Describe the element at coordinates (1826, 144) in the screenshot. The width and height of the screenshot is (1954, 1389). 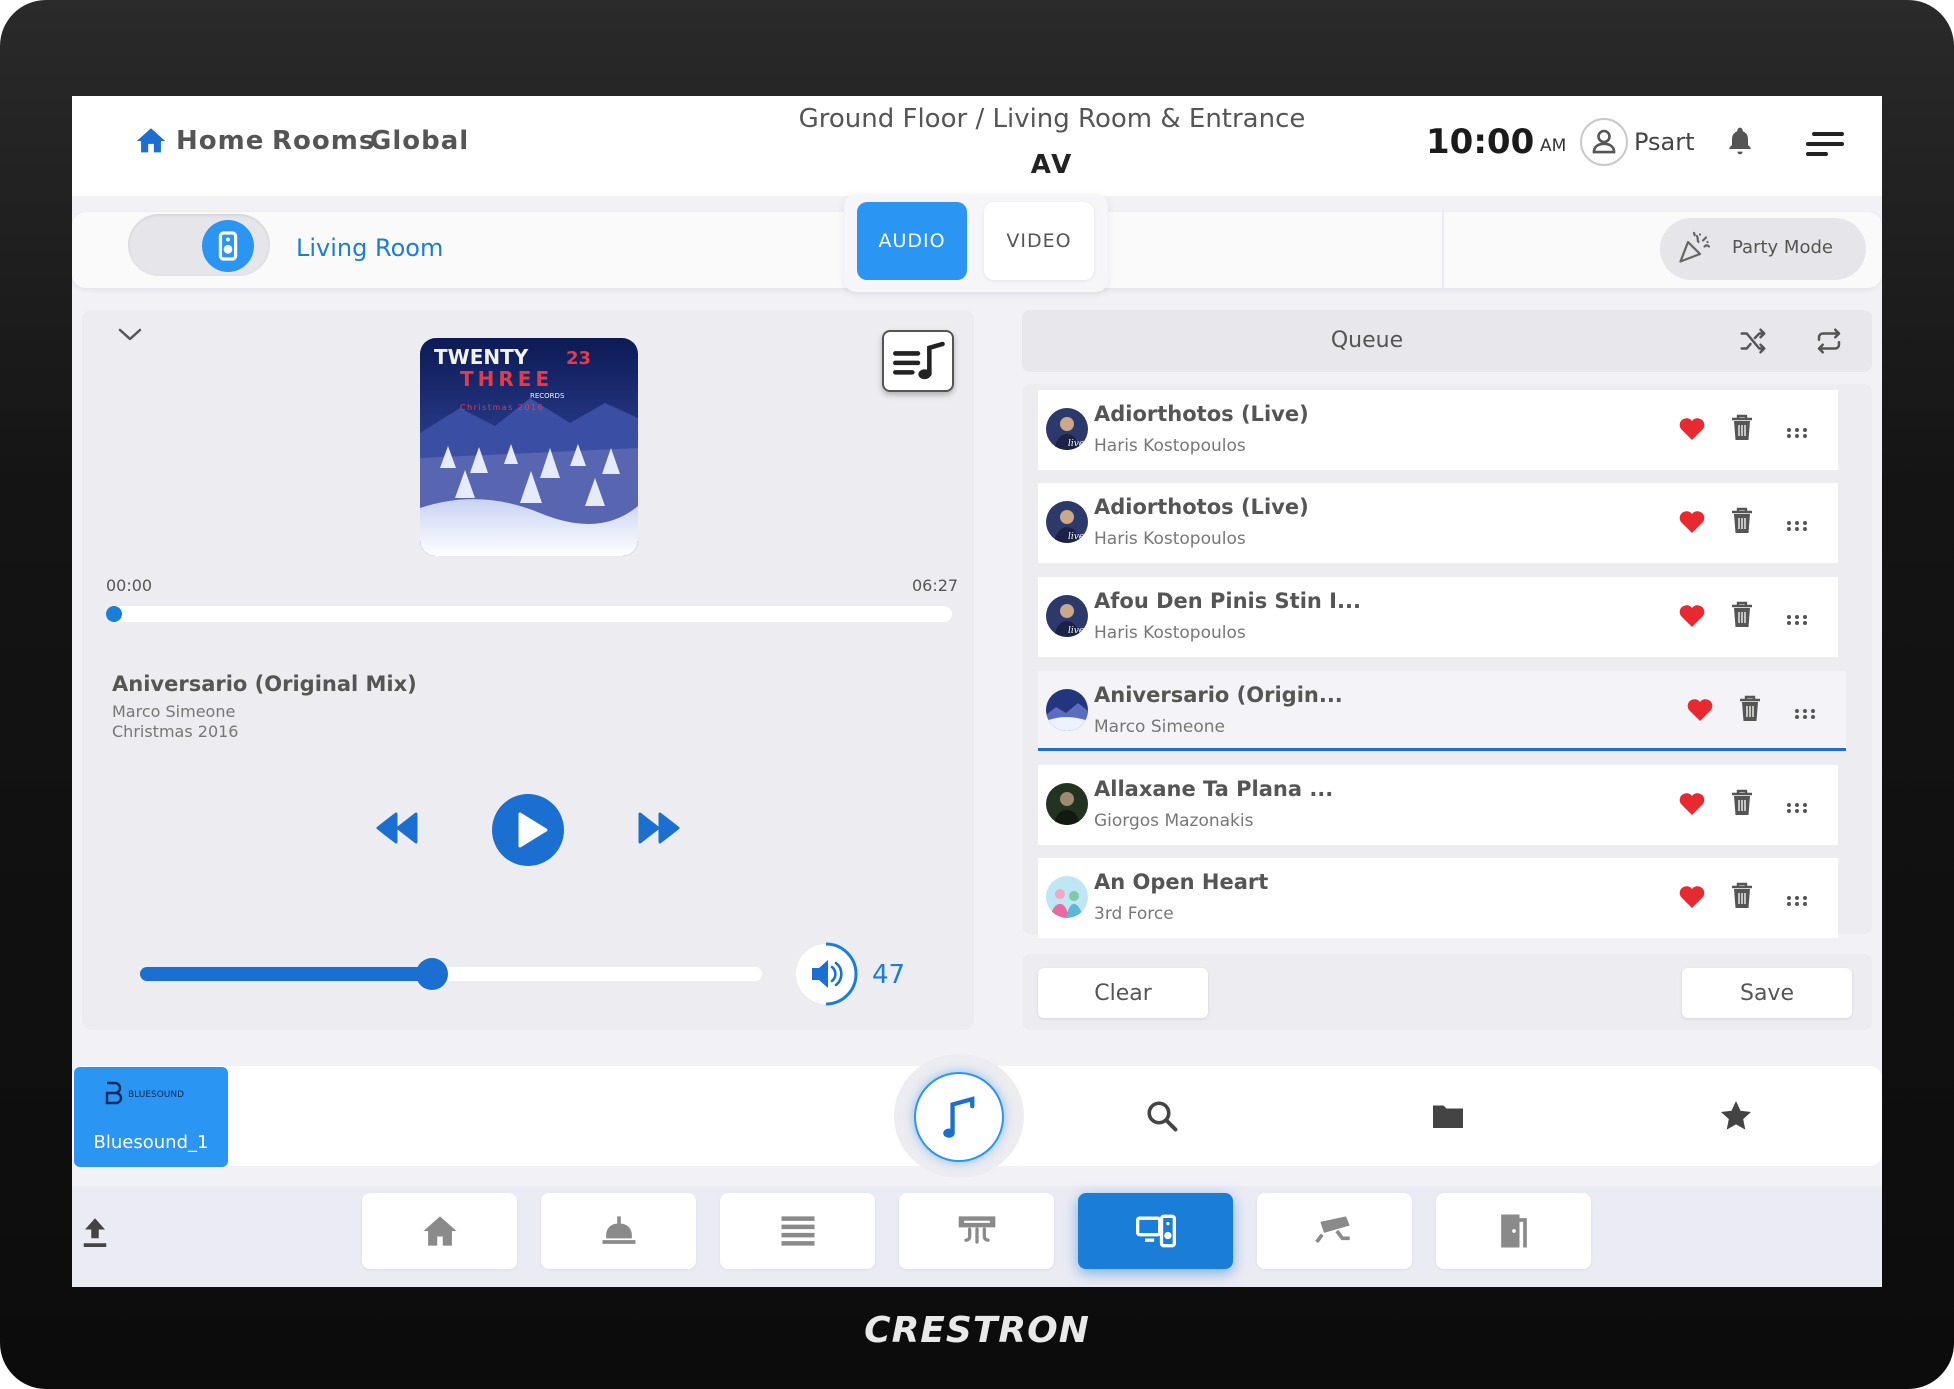
I see `menu-icon` at that location.